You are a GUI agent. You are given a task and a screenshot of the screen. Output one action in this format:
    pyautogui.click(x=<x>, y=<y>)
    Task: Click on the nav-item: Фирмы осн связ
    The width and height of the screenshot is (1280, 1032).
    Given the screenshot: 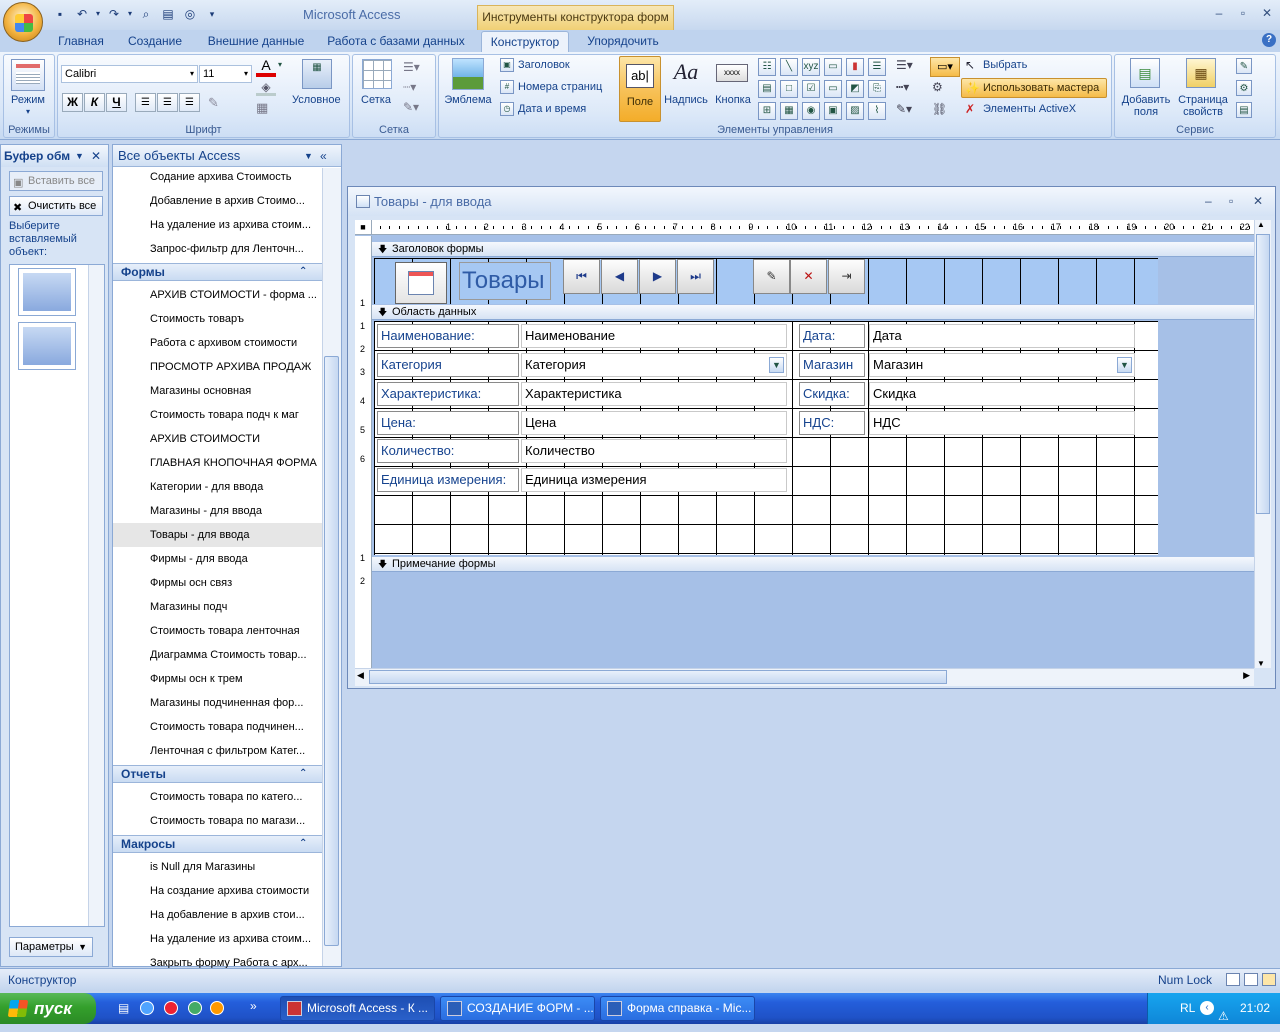 What is the action you would take?
    pyautogui.click(x=217, y=583)
    